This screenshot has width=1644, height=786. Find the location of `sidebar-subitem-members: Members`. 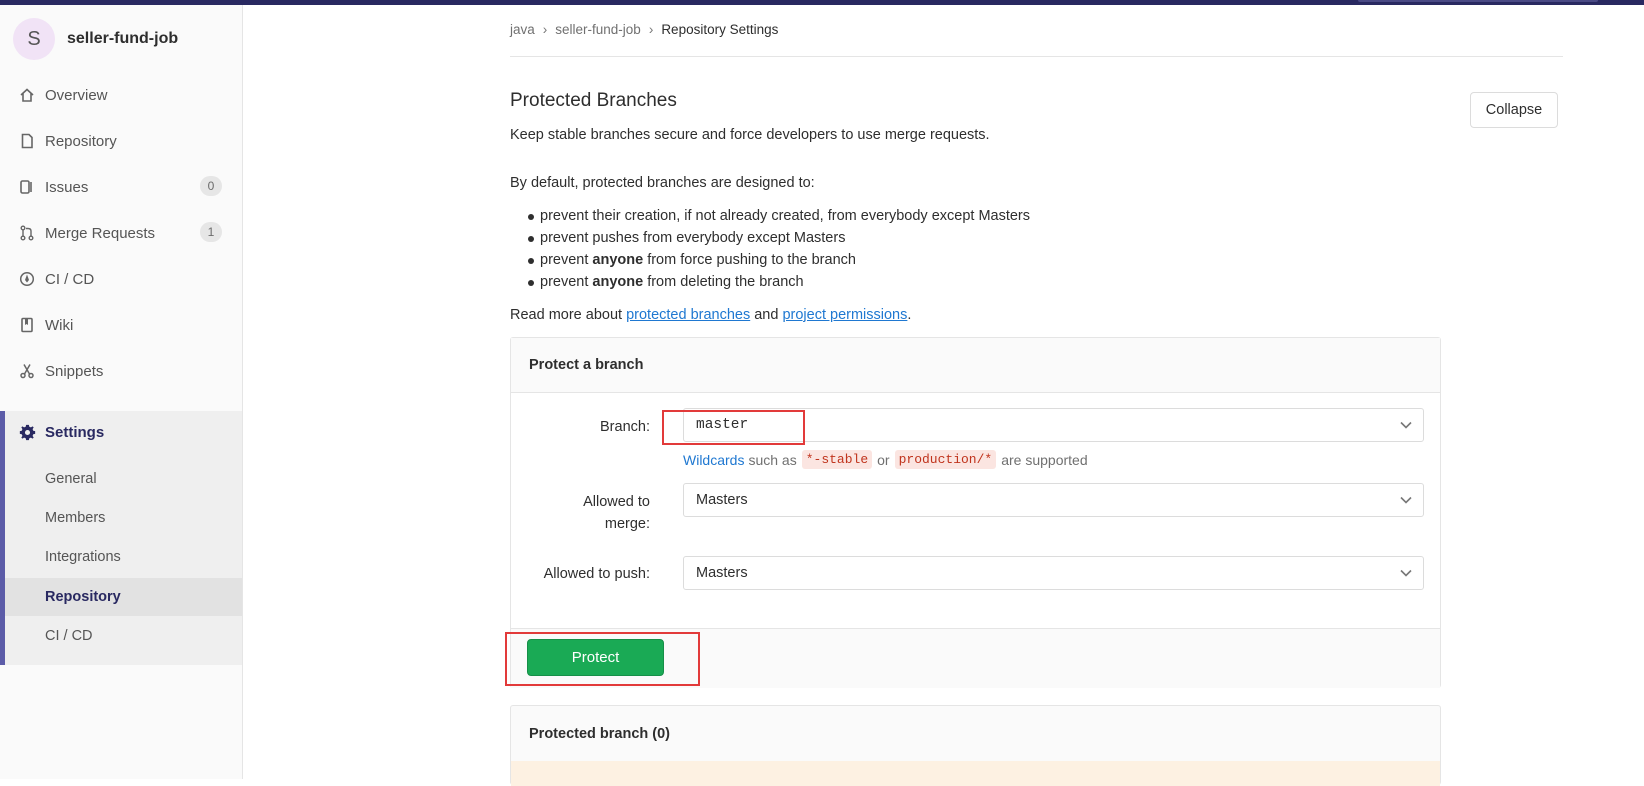

sidebar-subitem-members: Members is located at coordinates (123, 518).